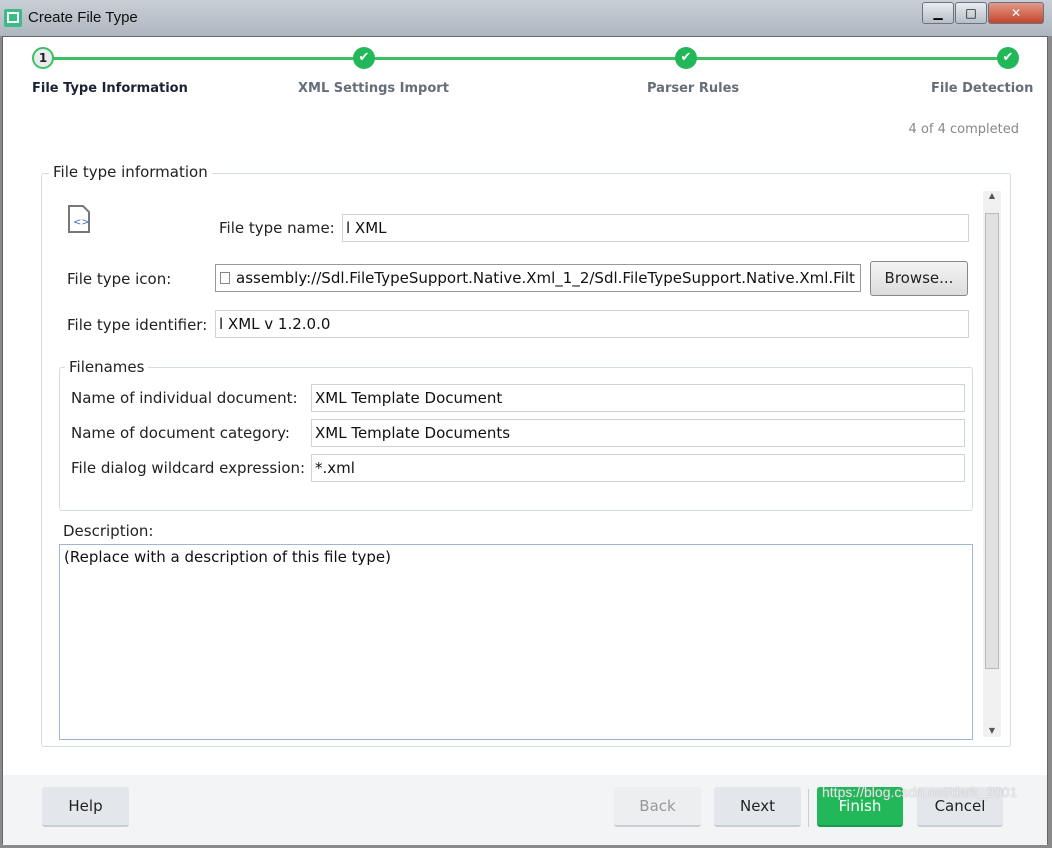  Describe the element at coordinates (592, 324) in the screenshot. I see `file-type-identifier-input: l XML v 1.2.0.0` at that location.